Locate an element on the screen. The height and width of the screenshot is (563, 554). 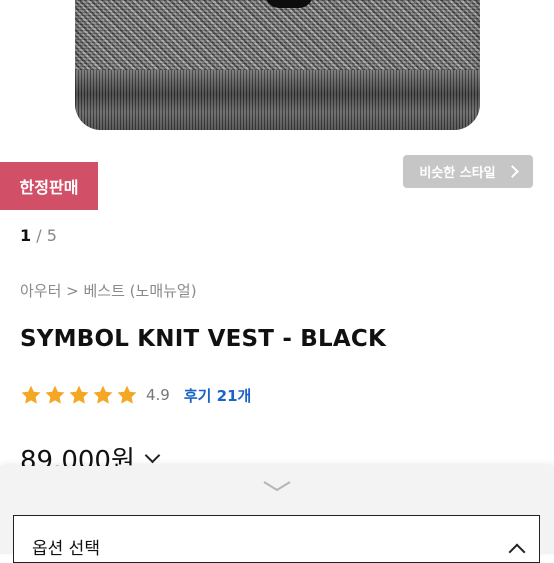
product-title: SYMBOL KNIT VEST - BLACK is located at coordinates (203, 339).